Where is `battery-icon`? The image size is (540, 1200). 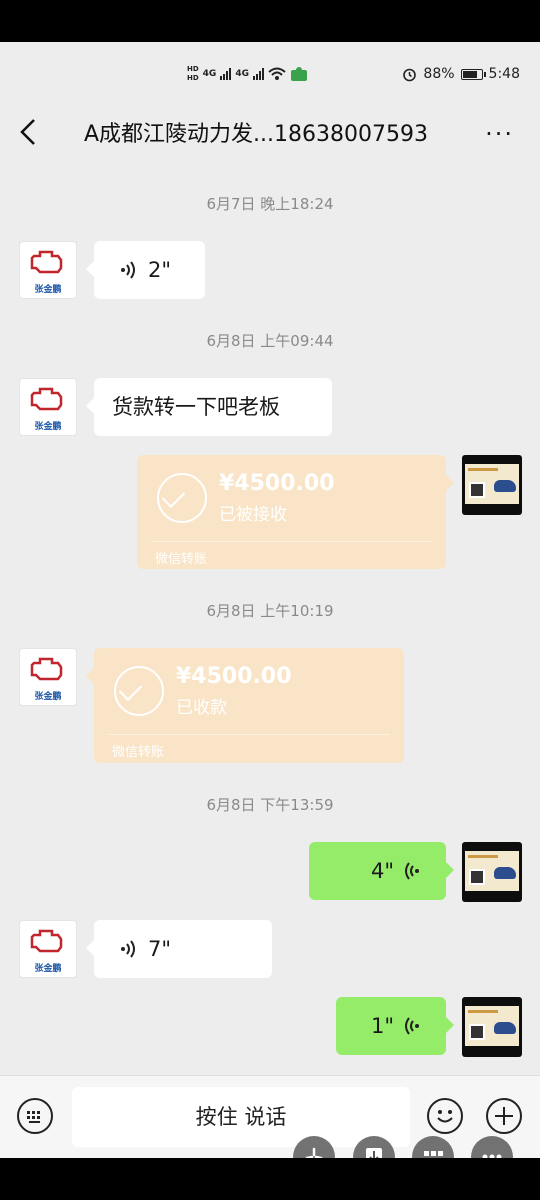
battery-icon is located at coordinates (473, 74).